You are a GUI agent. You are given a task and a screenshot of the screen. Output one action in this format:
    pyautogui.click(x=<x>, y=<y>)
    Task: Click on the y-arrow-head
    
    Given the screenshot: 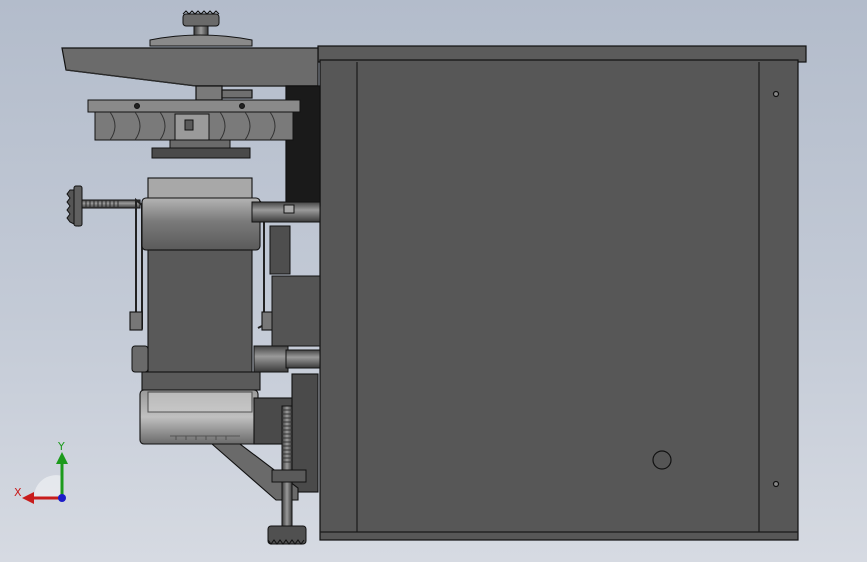 What is the action you would take?
    pyautogui.click(x=62, y=458)
    